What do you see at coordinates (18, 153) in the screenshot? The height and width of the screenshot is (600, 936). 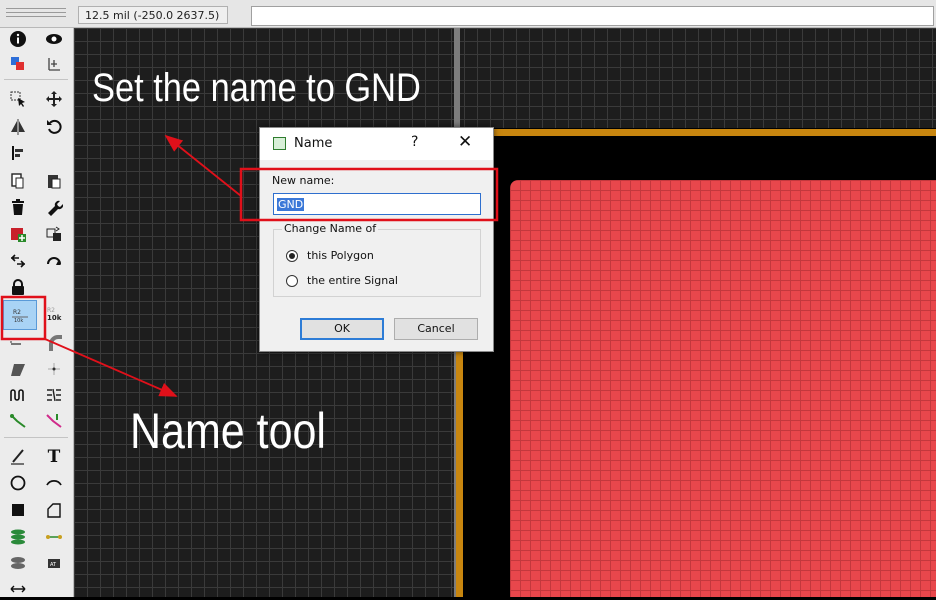 I see `align-icon` at bounding box center [18, 153].